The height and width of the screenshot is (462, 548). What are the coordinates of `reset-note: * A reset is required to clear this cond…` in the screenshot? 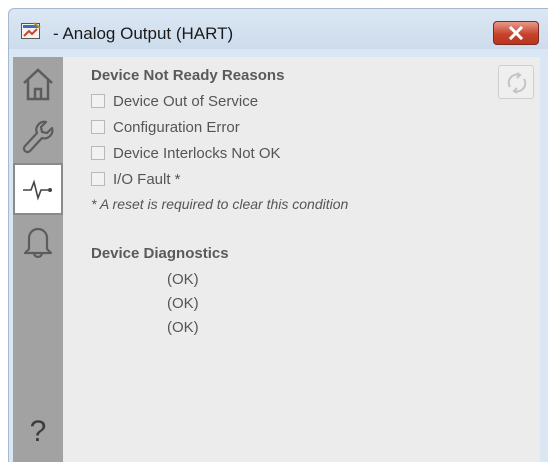 It's located at (220, 204).